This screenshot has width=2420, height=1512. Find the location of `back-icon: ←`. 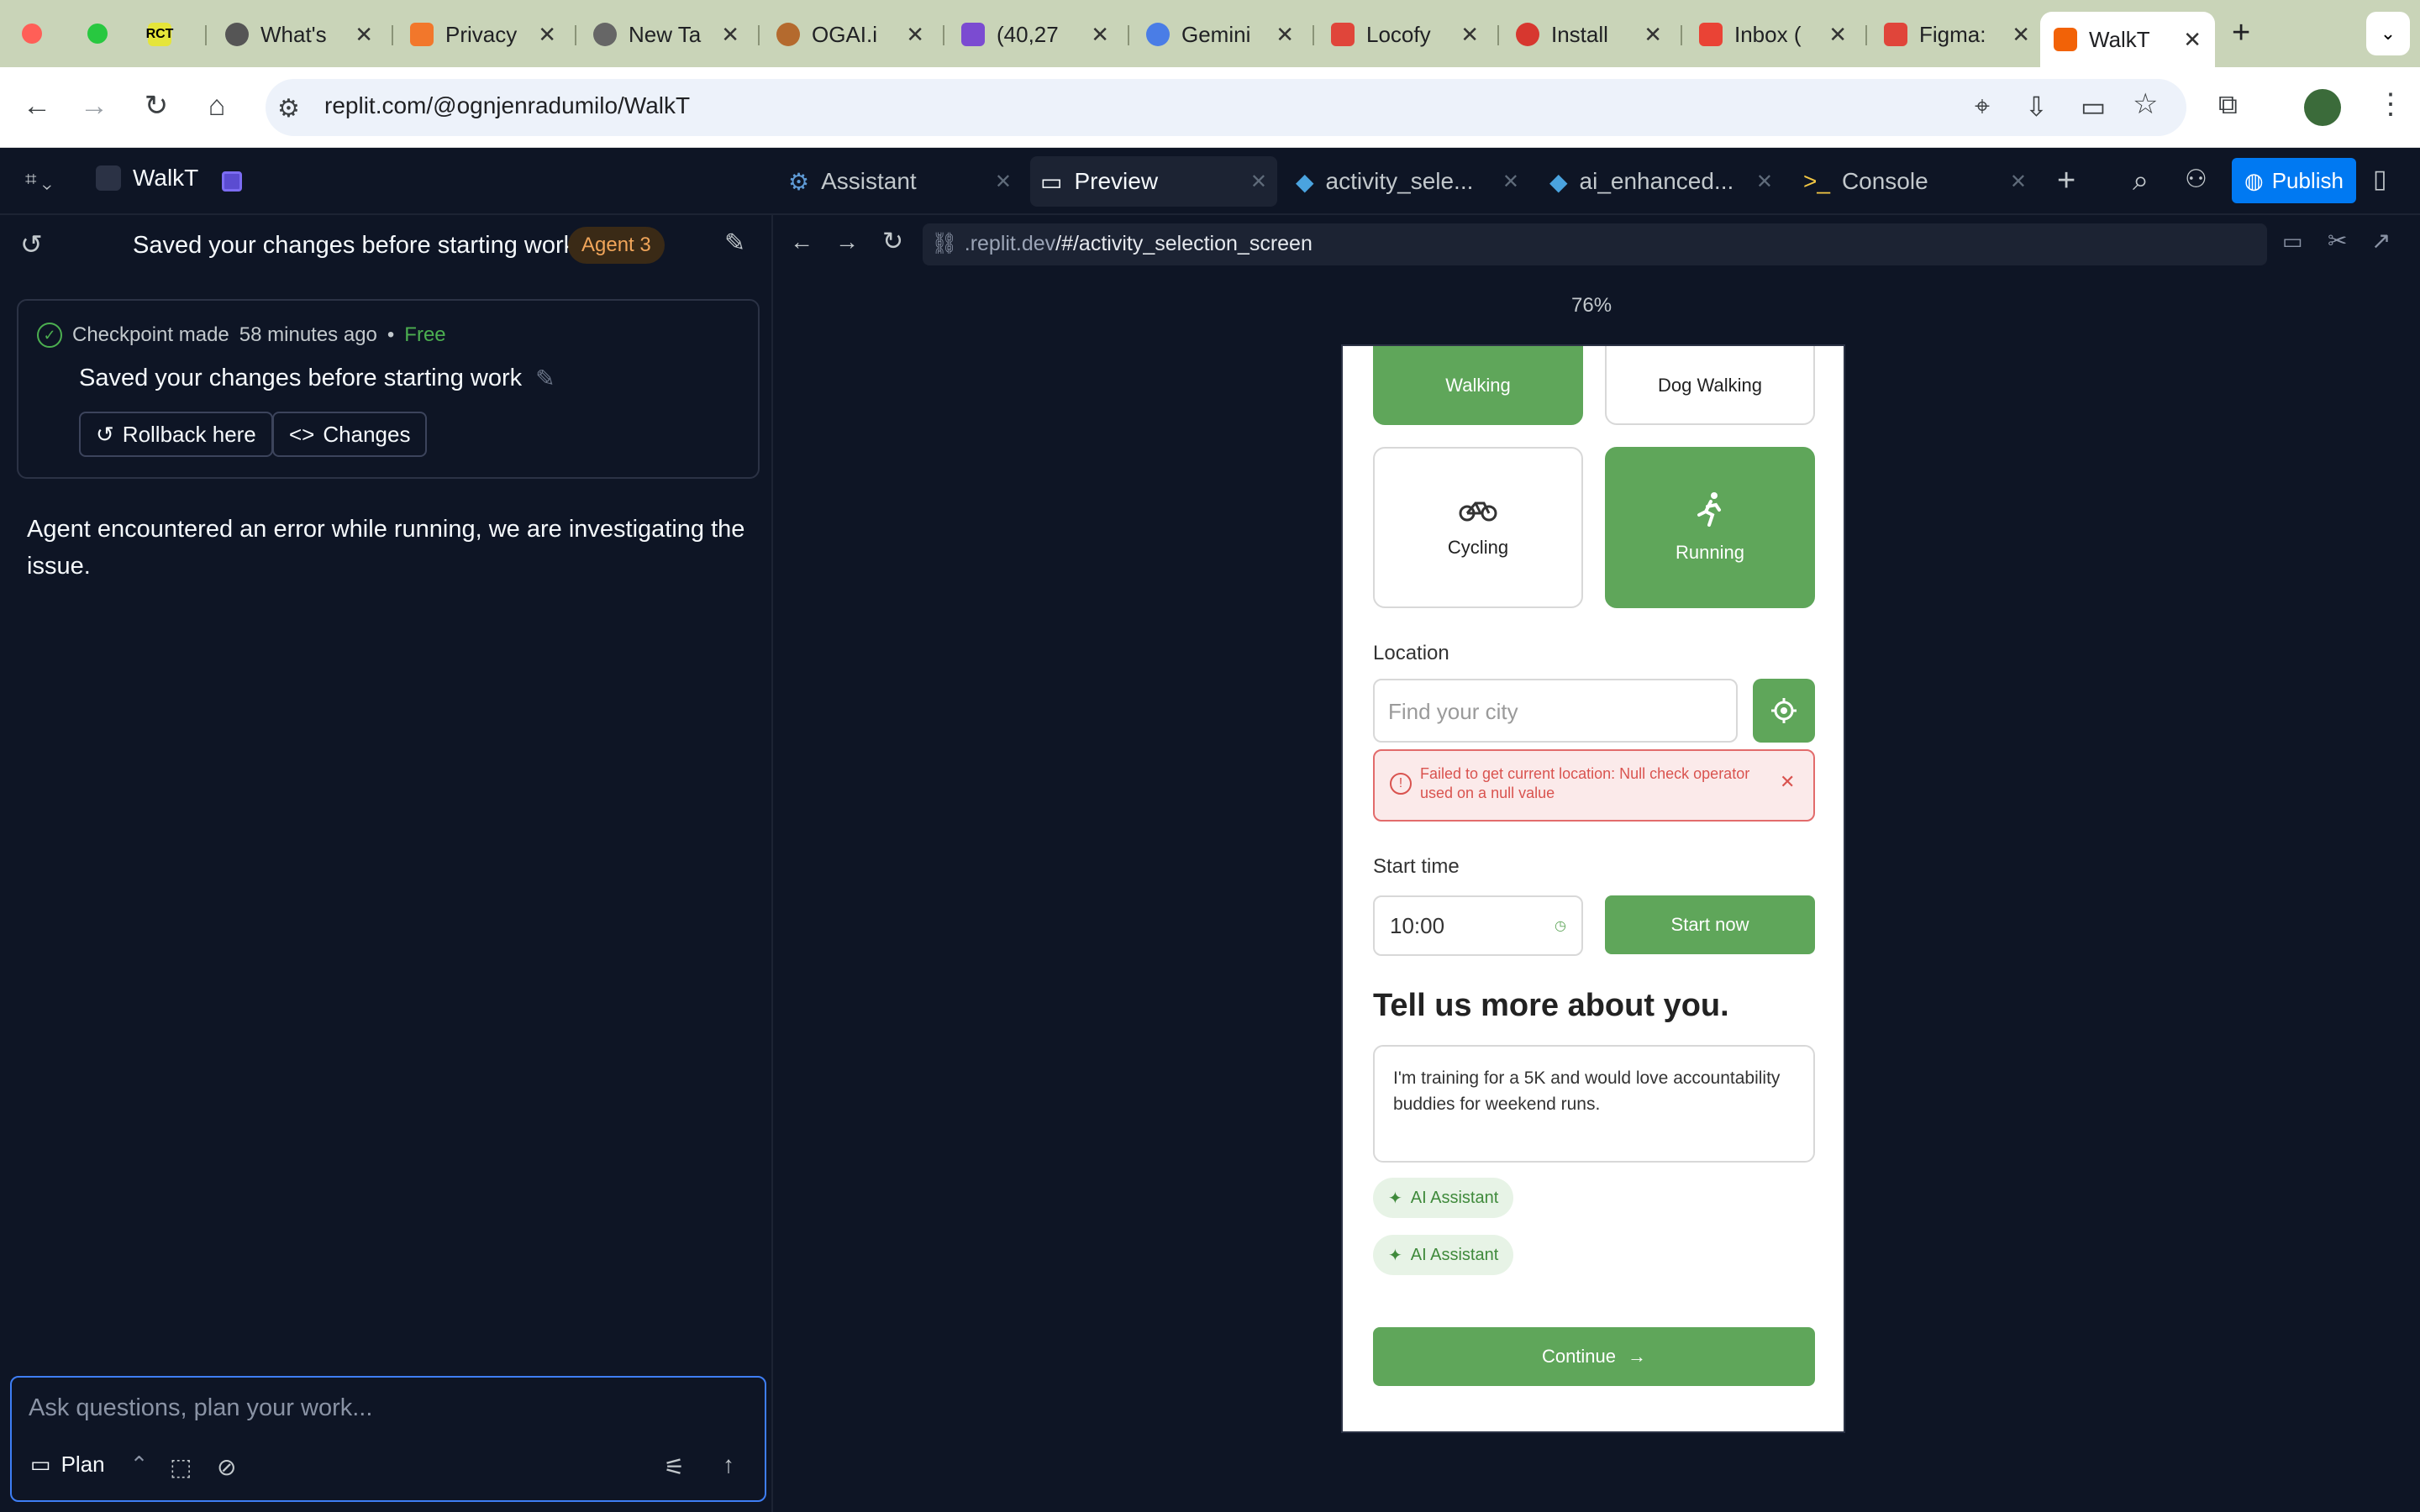

back-icon: ← is located at coordinates (36, 105).